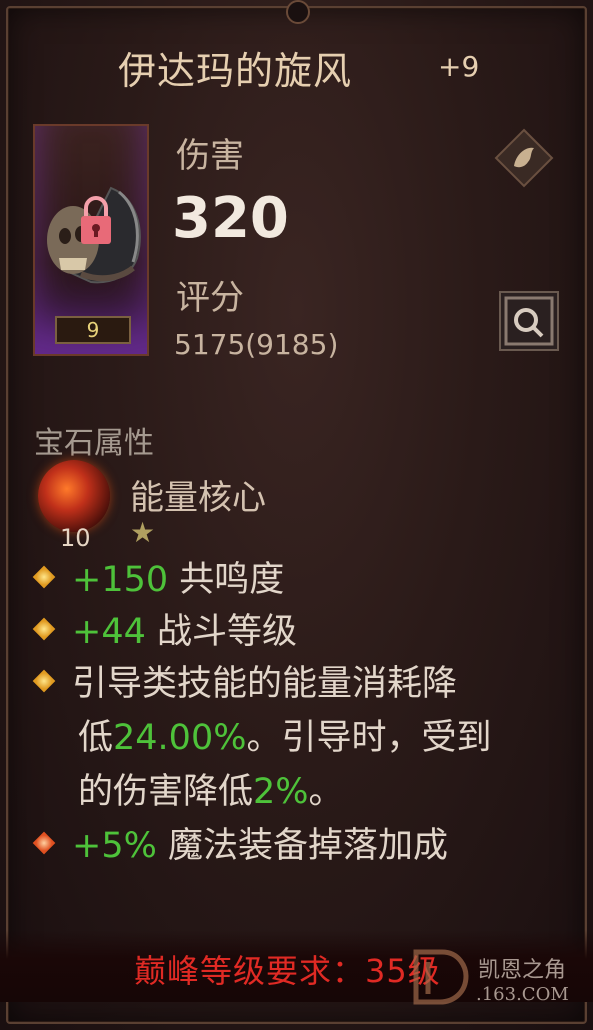 Image resolution: width=593 pixels, height=1030 pixels. Describe the element at coordinates (143, 532) in the screenshot. I see `star-icon: ★` at that location.